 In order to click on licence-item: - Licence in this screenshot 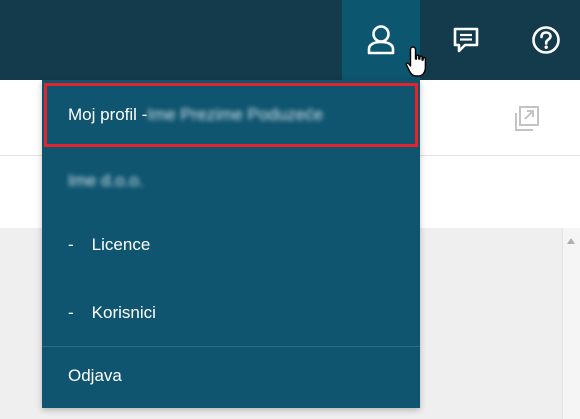, I will do `click(231, 245)`.